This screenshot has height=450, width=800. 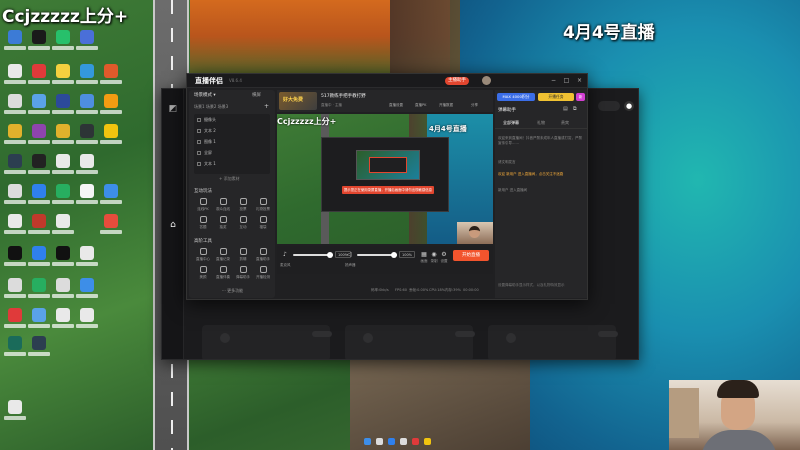 What do you see at coordinates (256, 95) in the screenshot?
I see `orientation-toggle: 横屏` at bounding box center [256, 95].